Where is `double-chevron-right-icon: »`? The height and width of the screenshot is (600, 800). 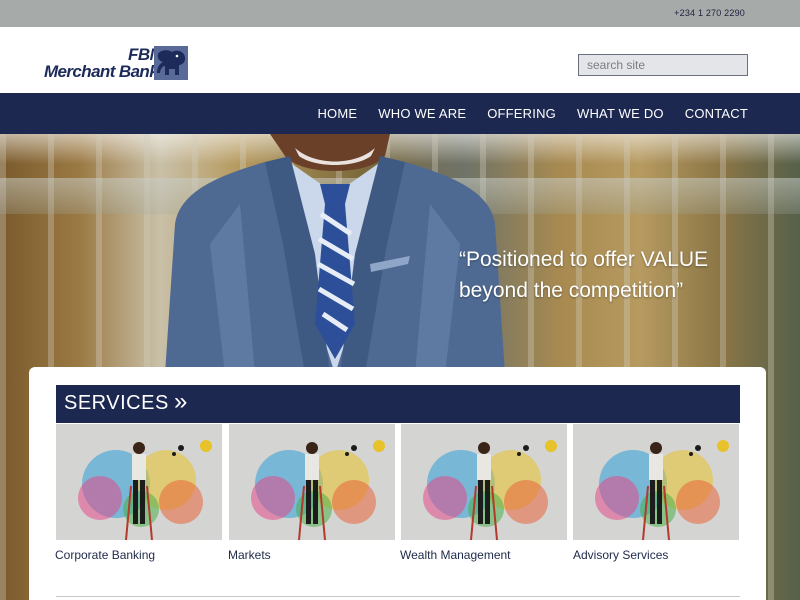
double-chevron-right-icon: » is located at coordinates (180, 402).